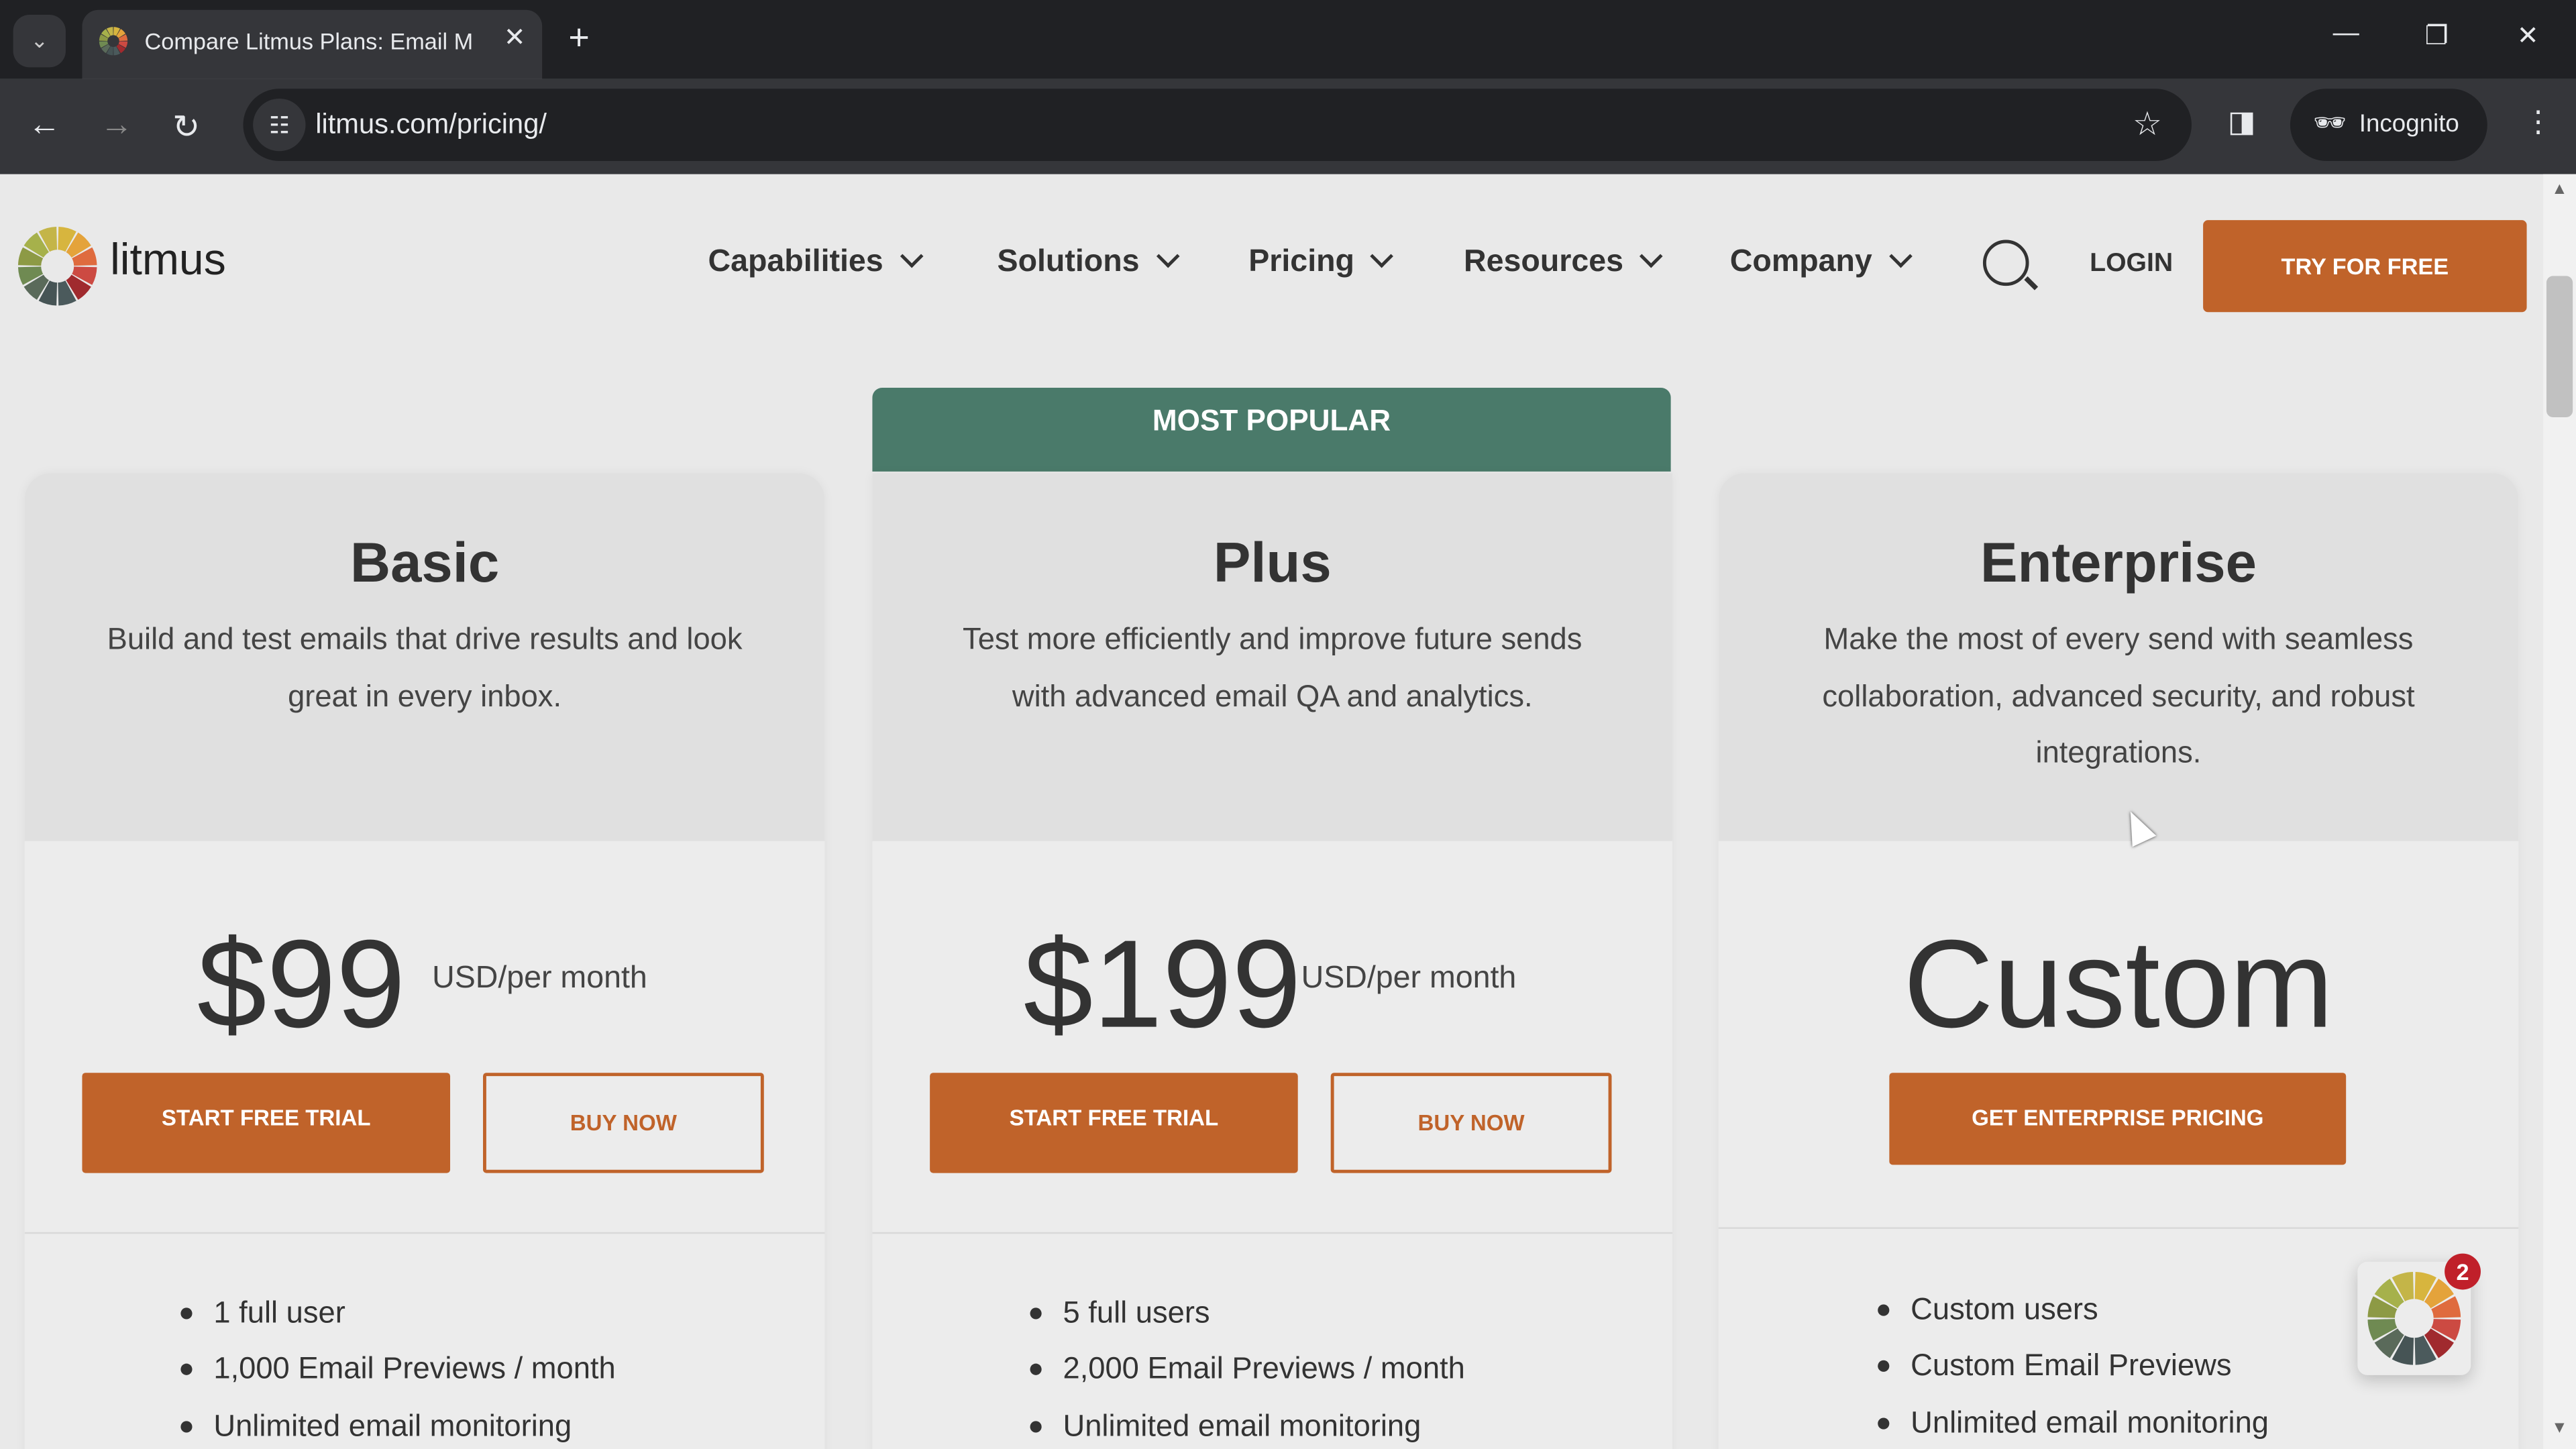  I want to click on address-bar: ☷ litmus.com/pricing/ ☆, so click(1217, 125).